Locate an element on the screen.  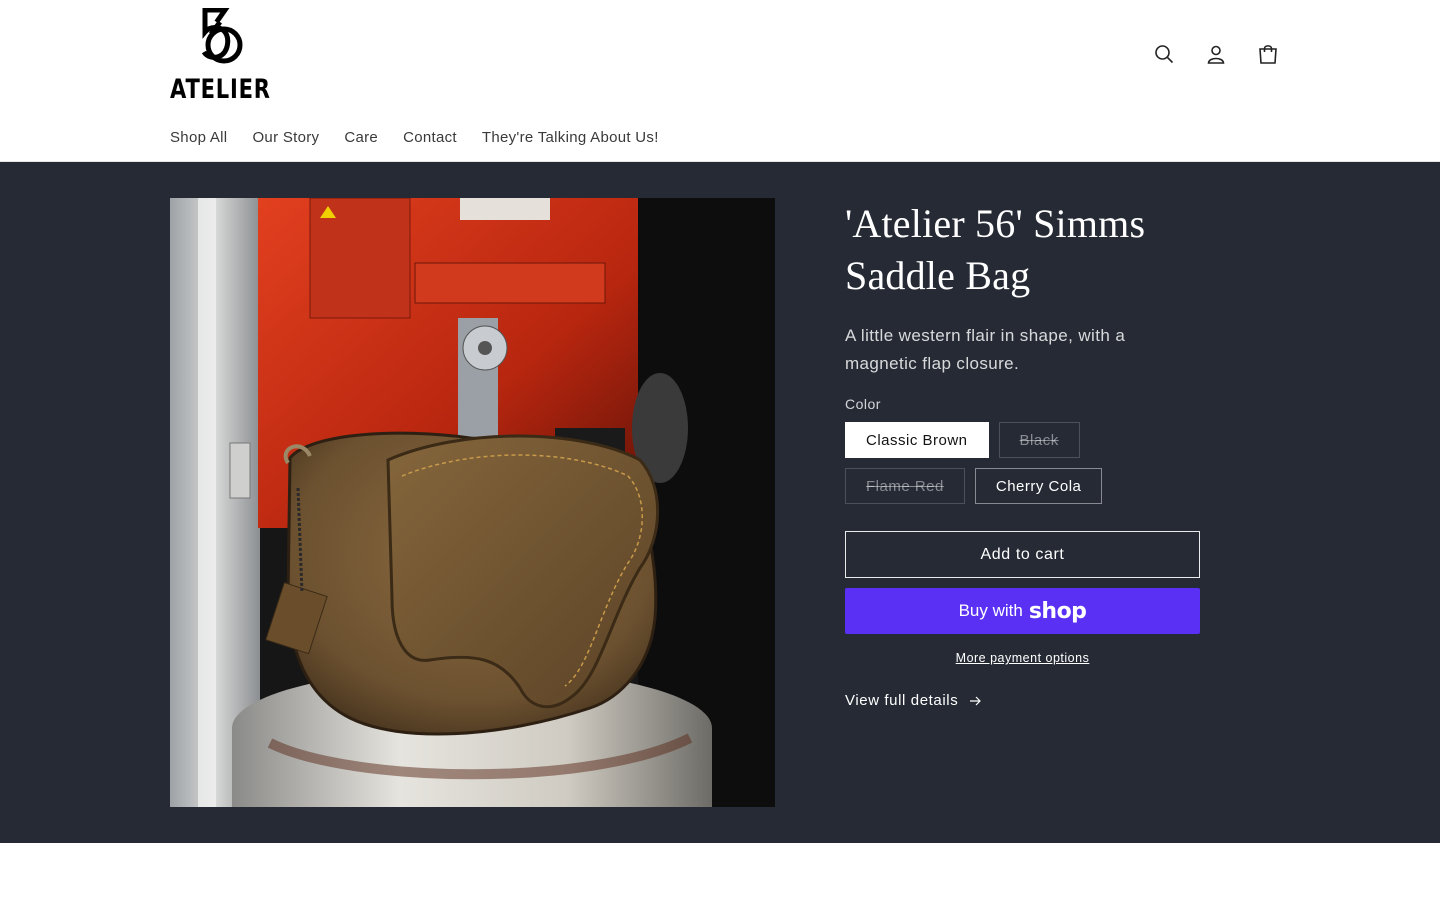
nav-care: Care is located at coordinates (361, 137).